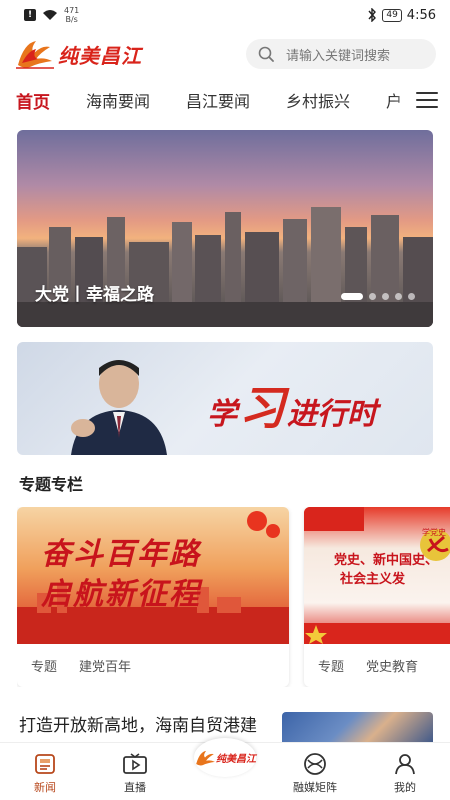 The image size is (450, 800). I want to click on nav-label: 新闻, so click(45, 787).